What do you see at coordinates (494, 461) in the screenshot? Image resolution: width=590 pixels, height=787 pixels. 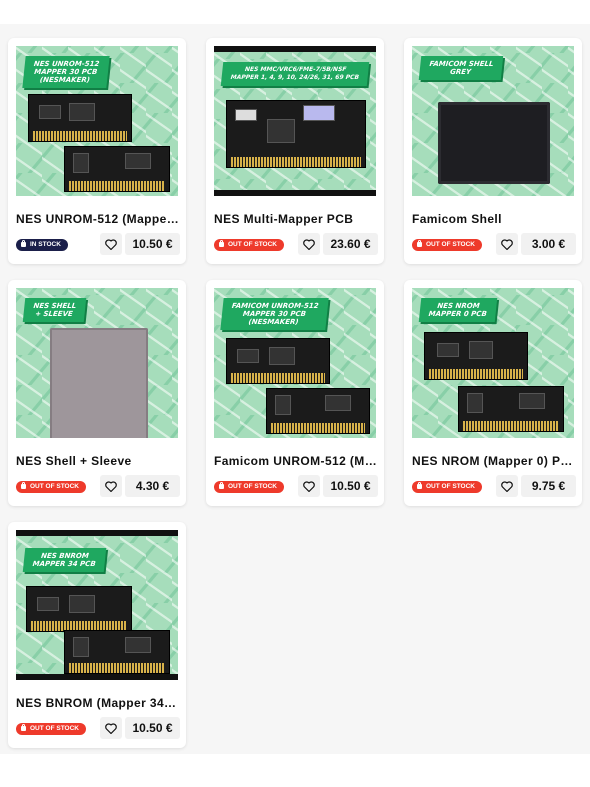 I see `product-name: NES NROM (Mapper 0) PCB` at bounding box center [494, 461].